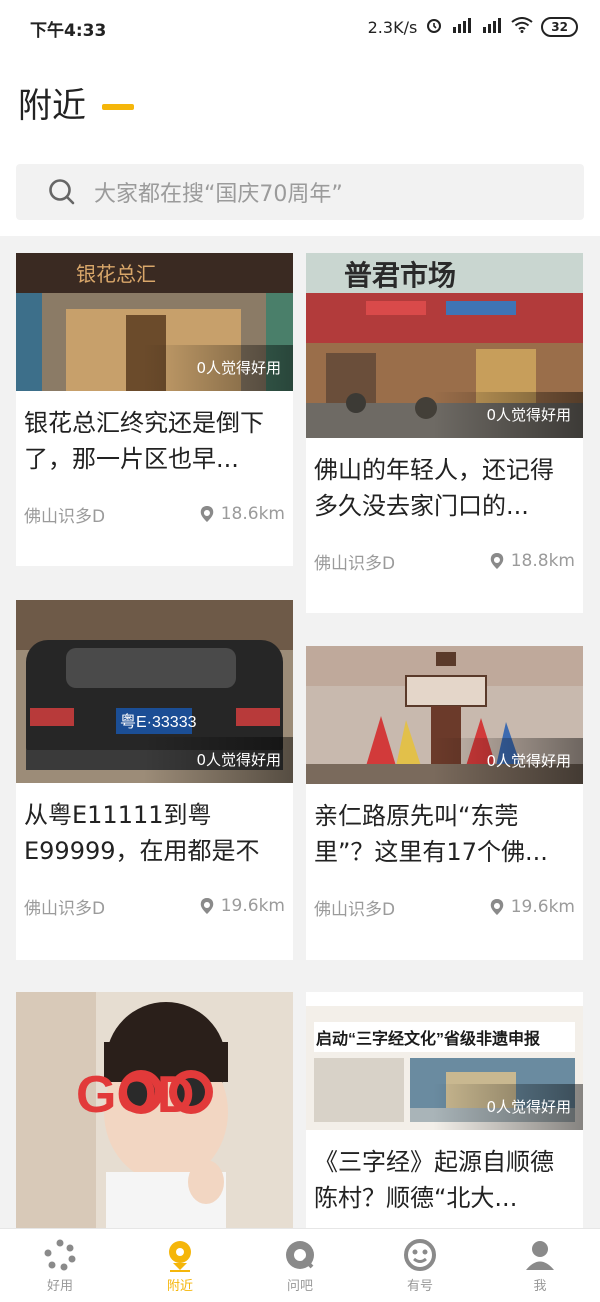 This screenshot has width=600, height=1302. I want to click on tab-wenba: 问吧, so click(300, 1265).